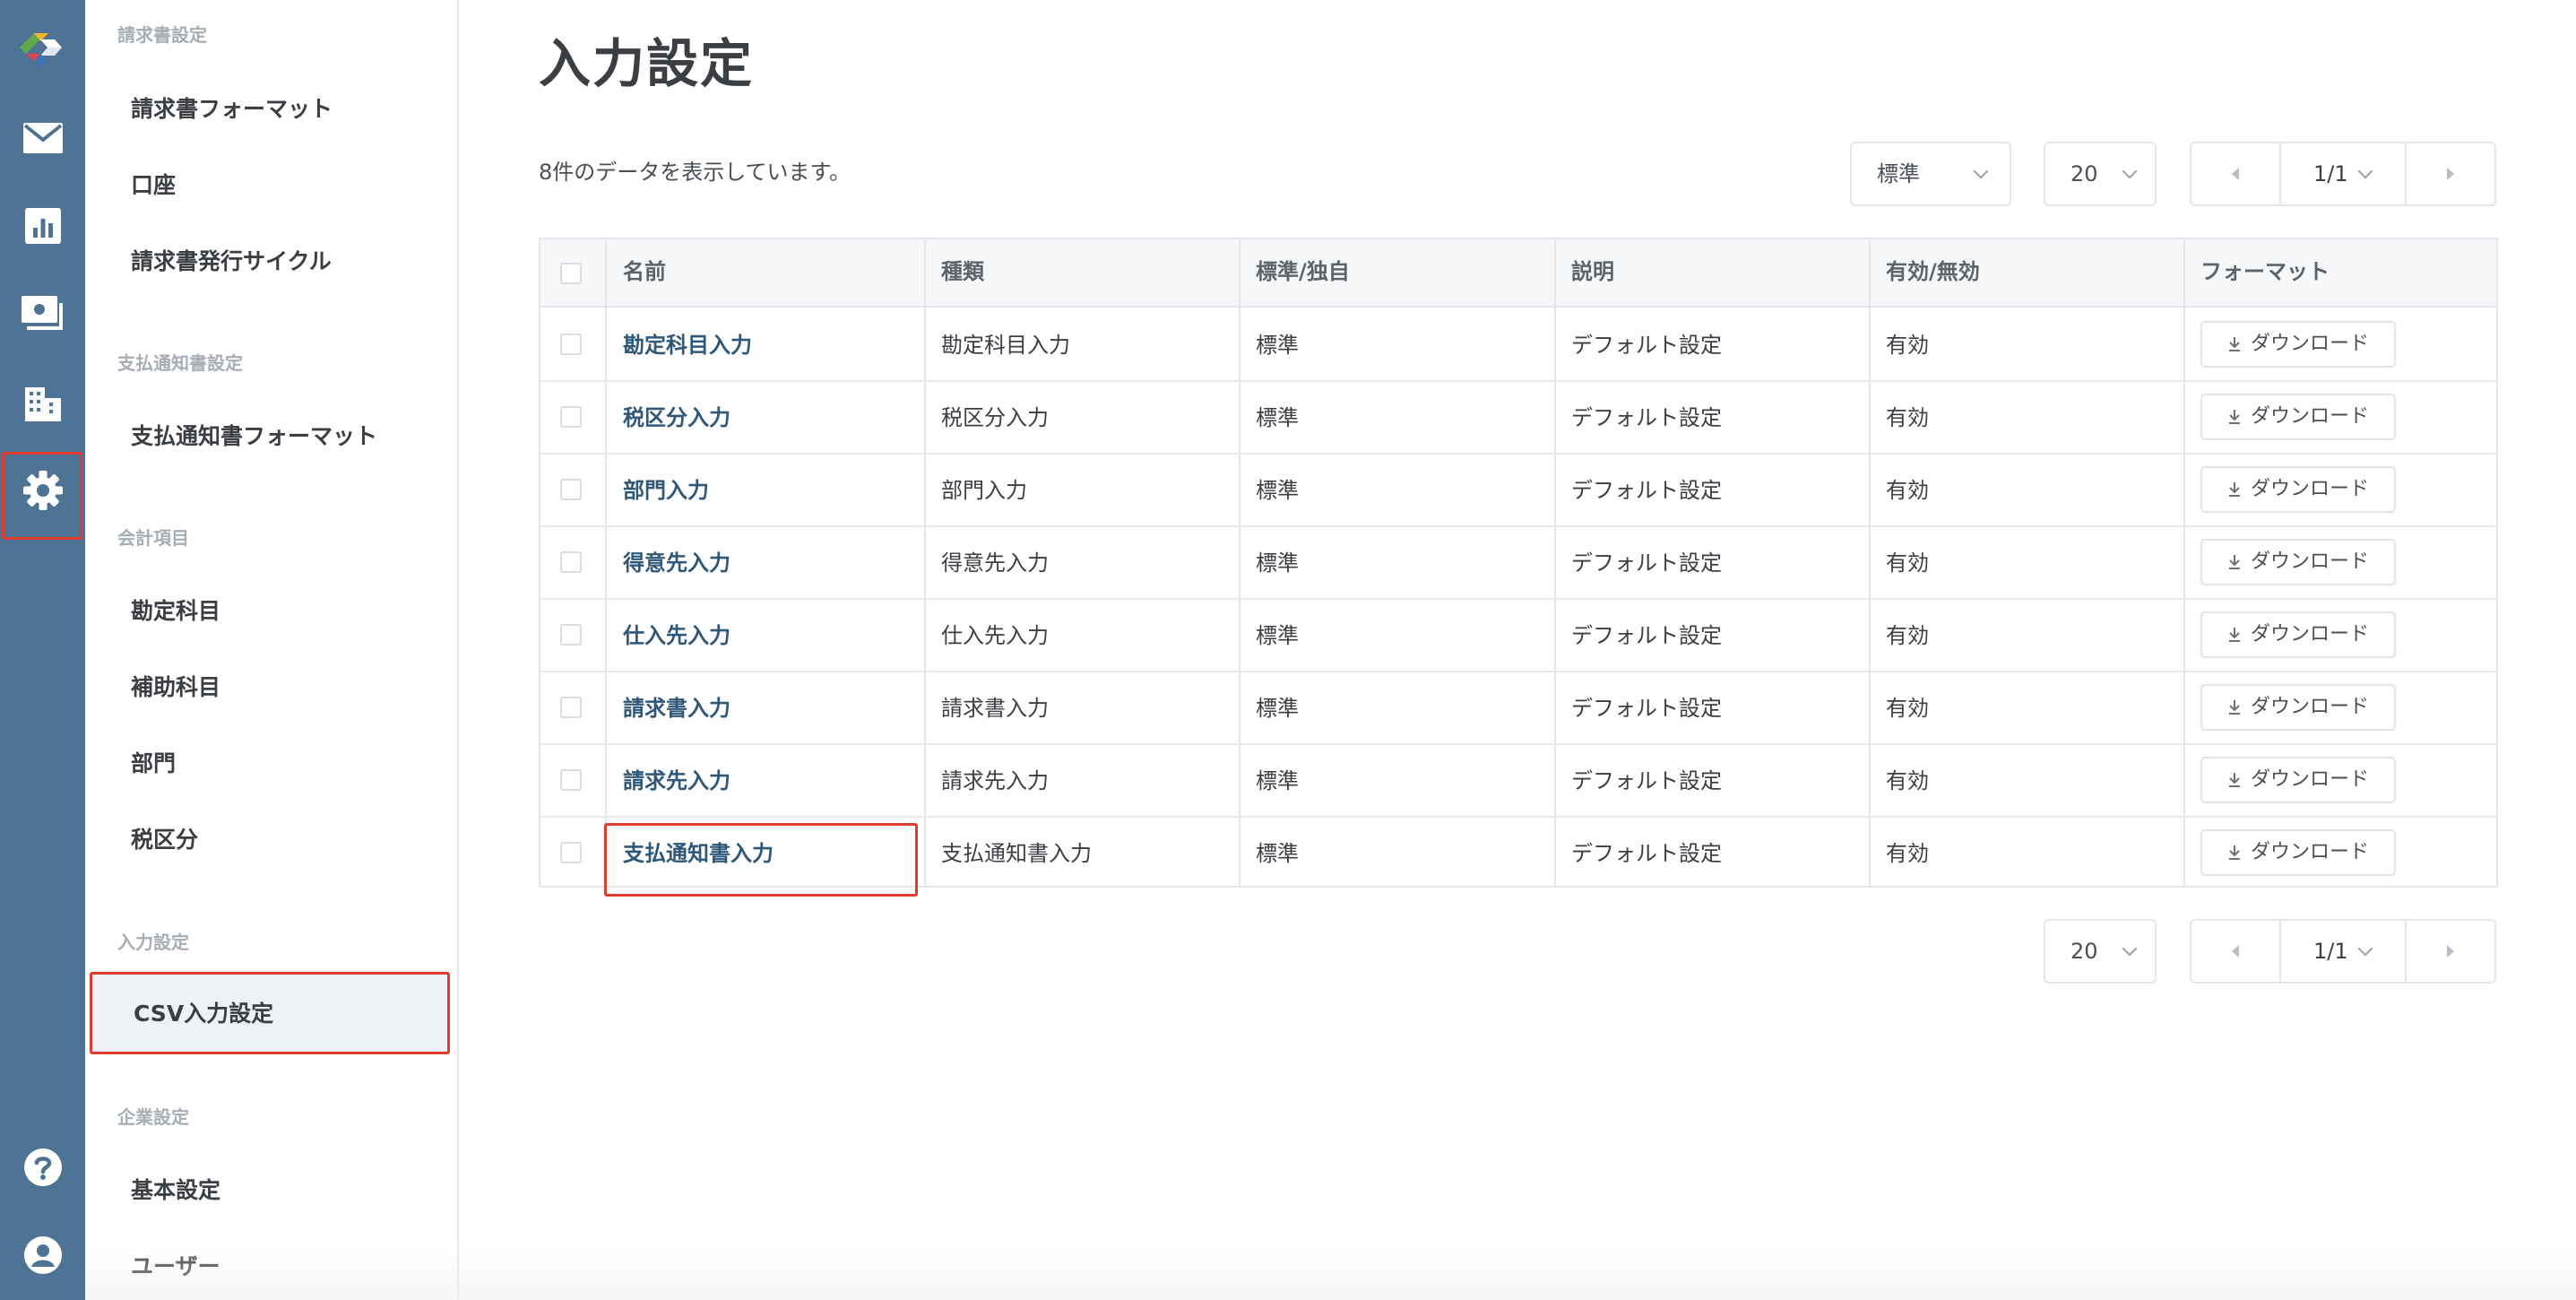 Image resolution: width=2576 pixels, height=1300 pixels. Describe the element at coordinates (254, 436) in the screenshot. I see `sidebar-item-payment-notice-format: 支払通知書フォーマット` at that location.